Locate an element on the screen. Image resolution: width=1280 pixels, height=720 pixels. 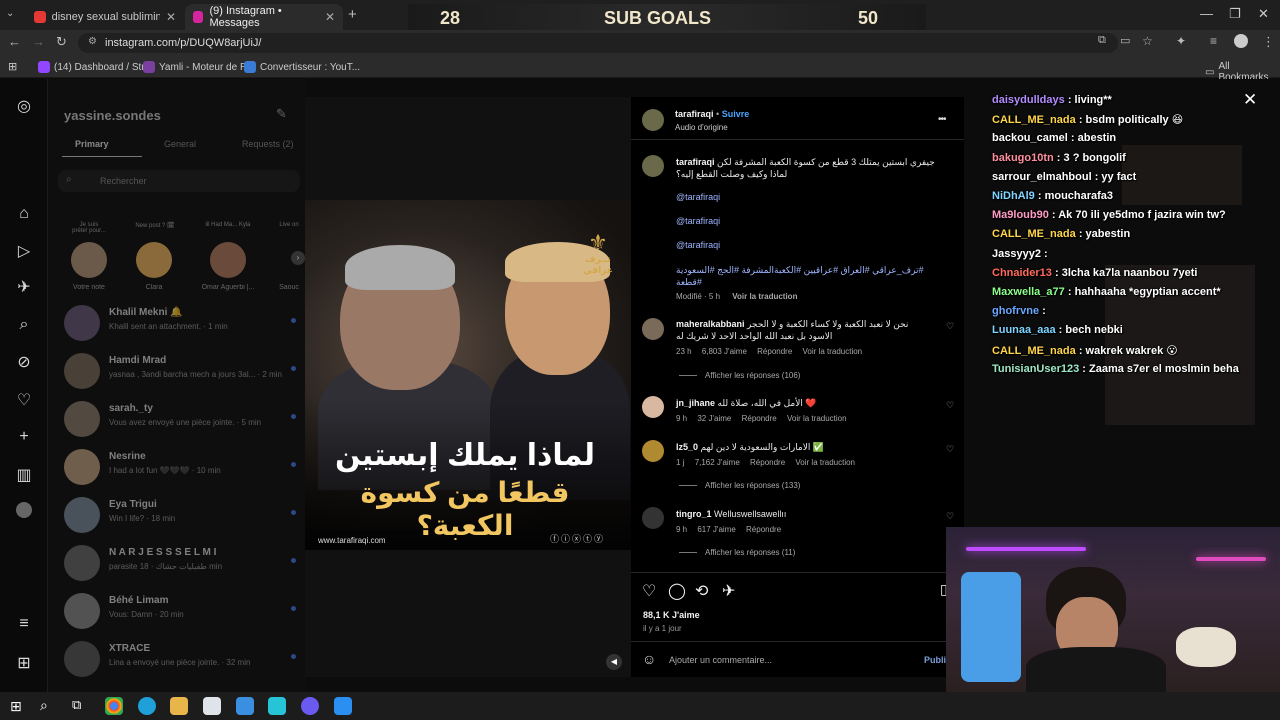
thread-row: Nesrine I had a lot fun 🖤🖤🖤 · 10 min is located at coordinates (179, 467).